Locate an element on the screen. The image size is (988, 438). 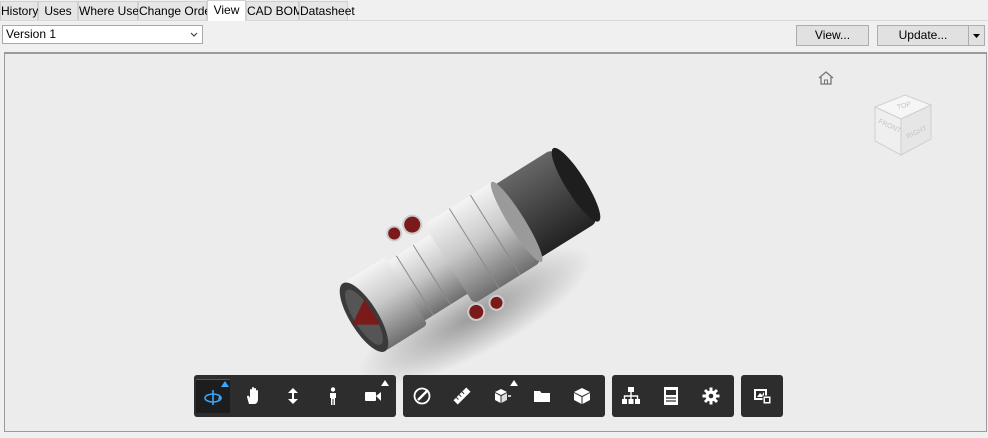
settings-button is located at coordinates (711, 396).